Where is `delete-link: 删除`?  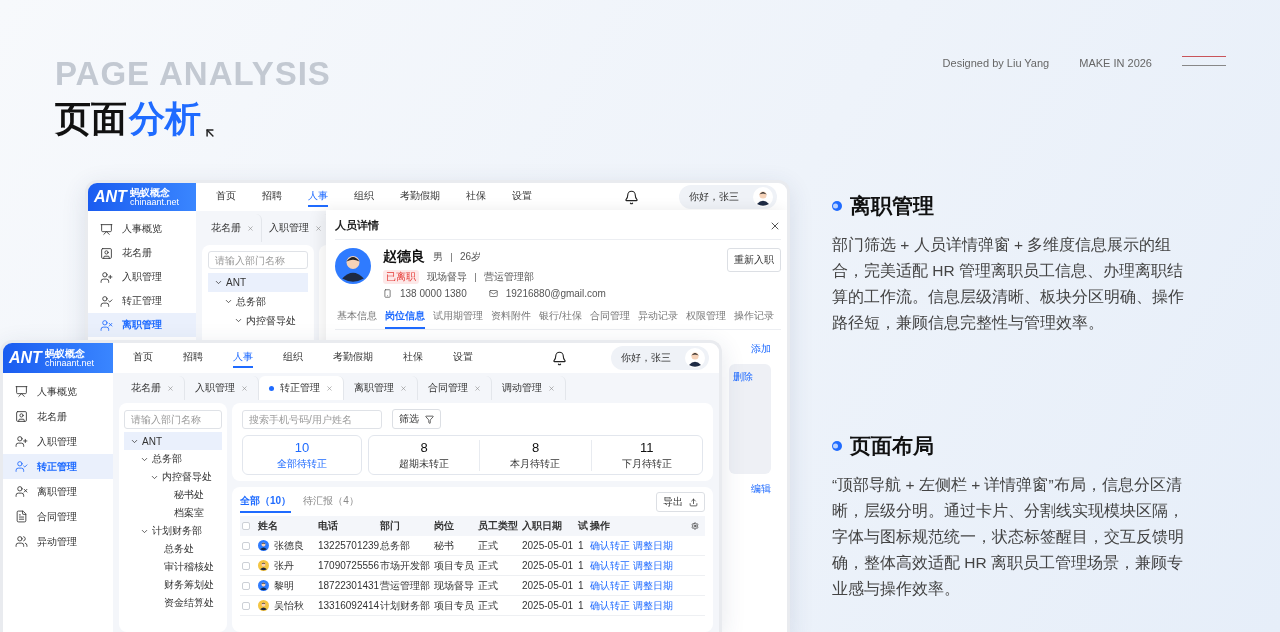 delete-link: 删除 is located at coordinates (743, 419).